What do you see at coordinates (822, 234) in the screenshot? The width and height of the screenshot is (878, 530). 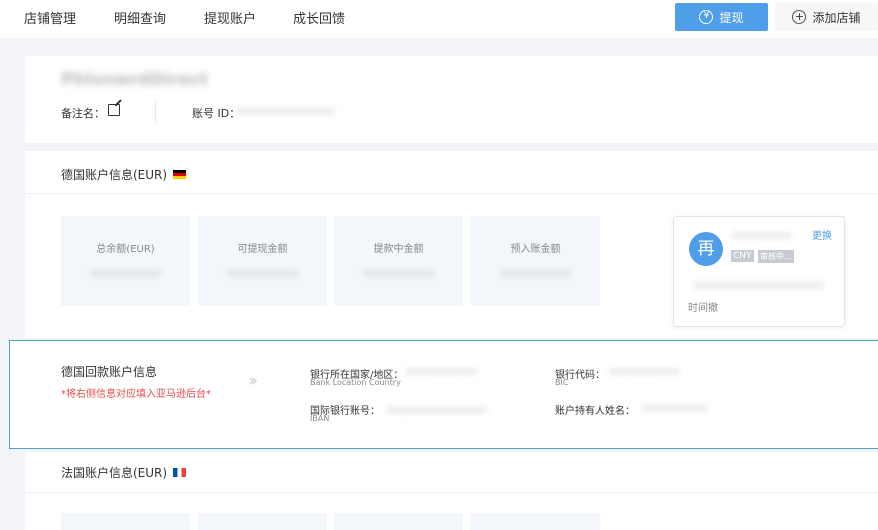 I see `change-account-link: 更换` at bounding box center [822, 234].